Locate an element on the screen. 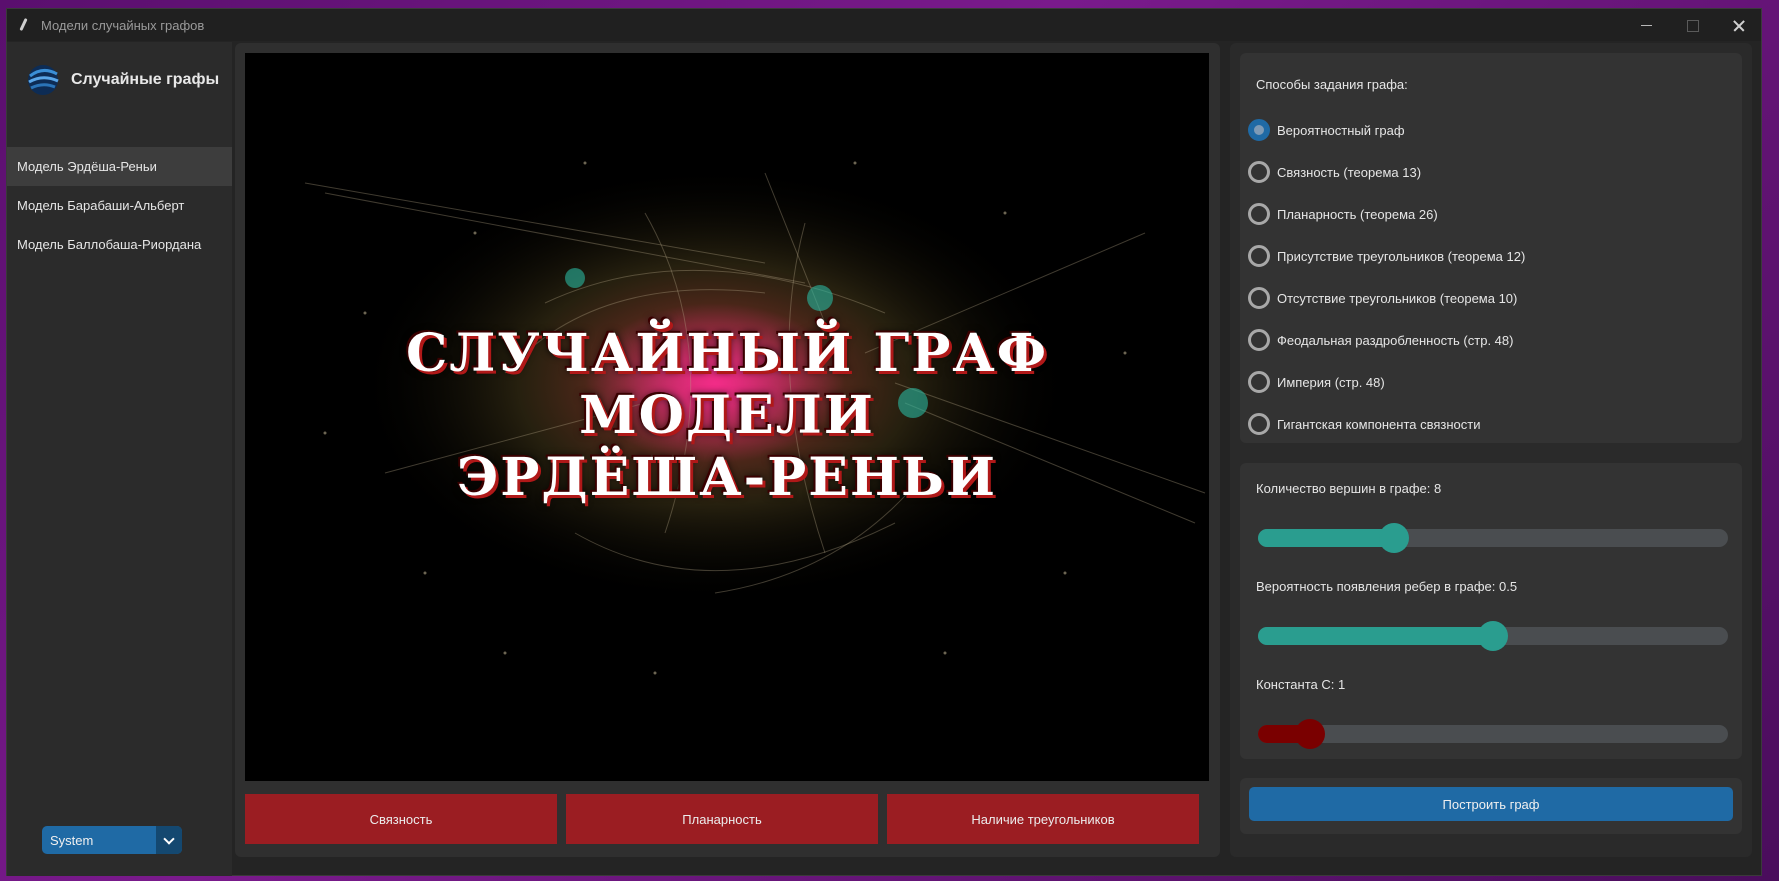 This screenshot has height=881, width=1779. sidebar-item-label: Модель Барабаши-Альберт is located at coordinates (101, 205).